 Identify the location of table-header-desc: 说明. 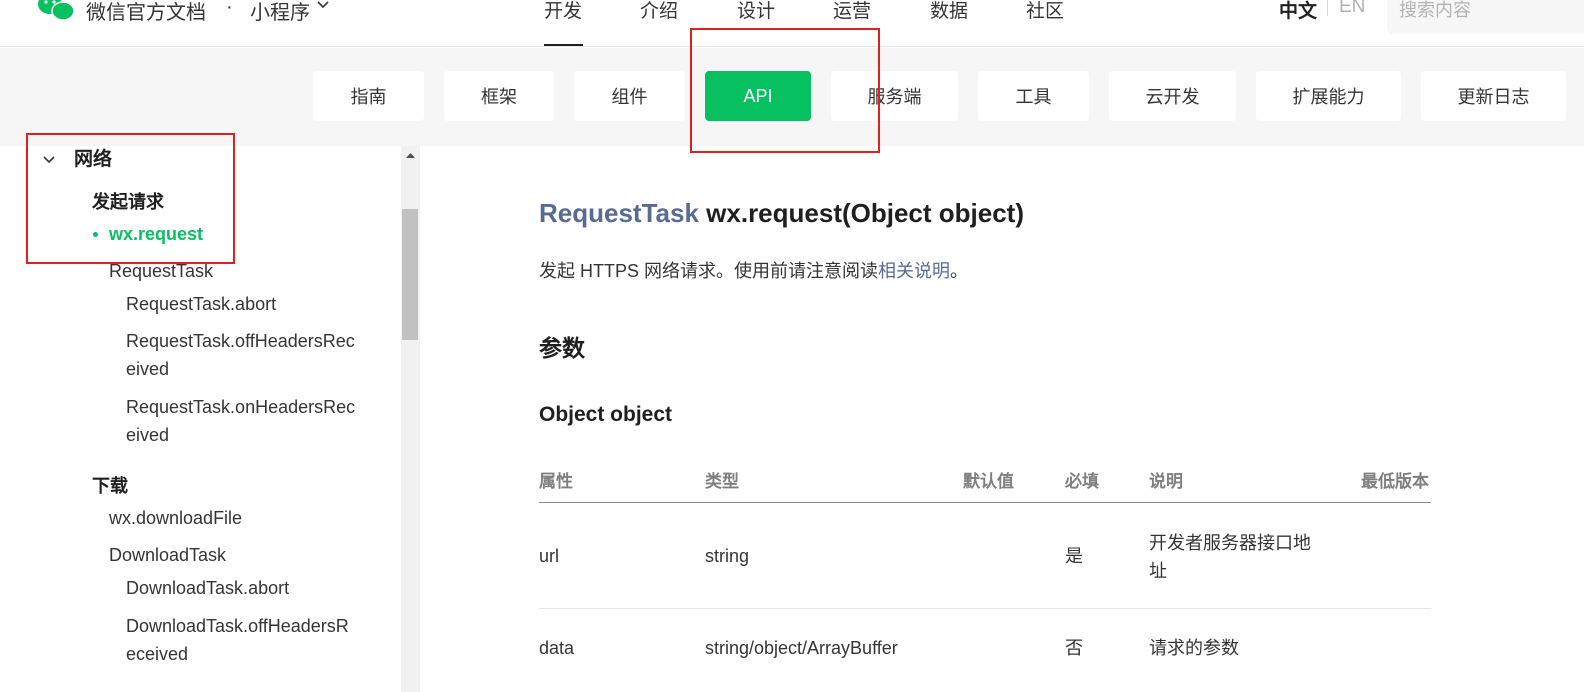
(1166, 481).